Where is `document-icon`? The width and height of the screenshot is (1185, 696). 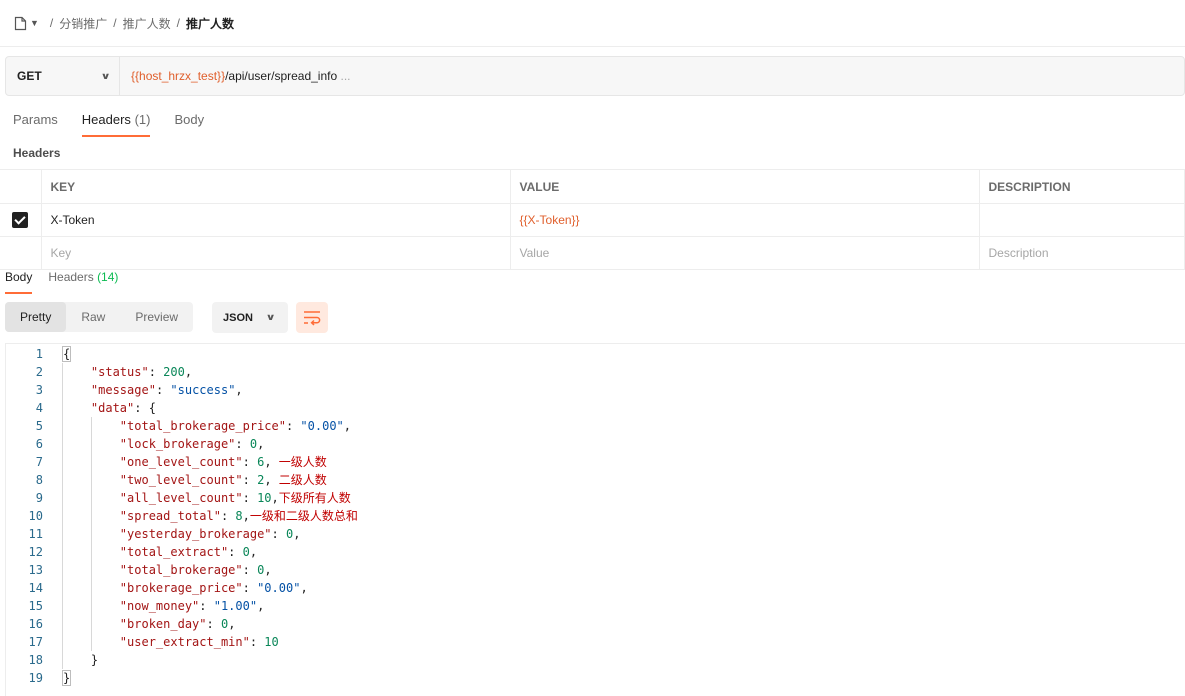
document-icon is located at coordinates (20, 23).